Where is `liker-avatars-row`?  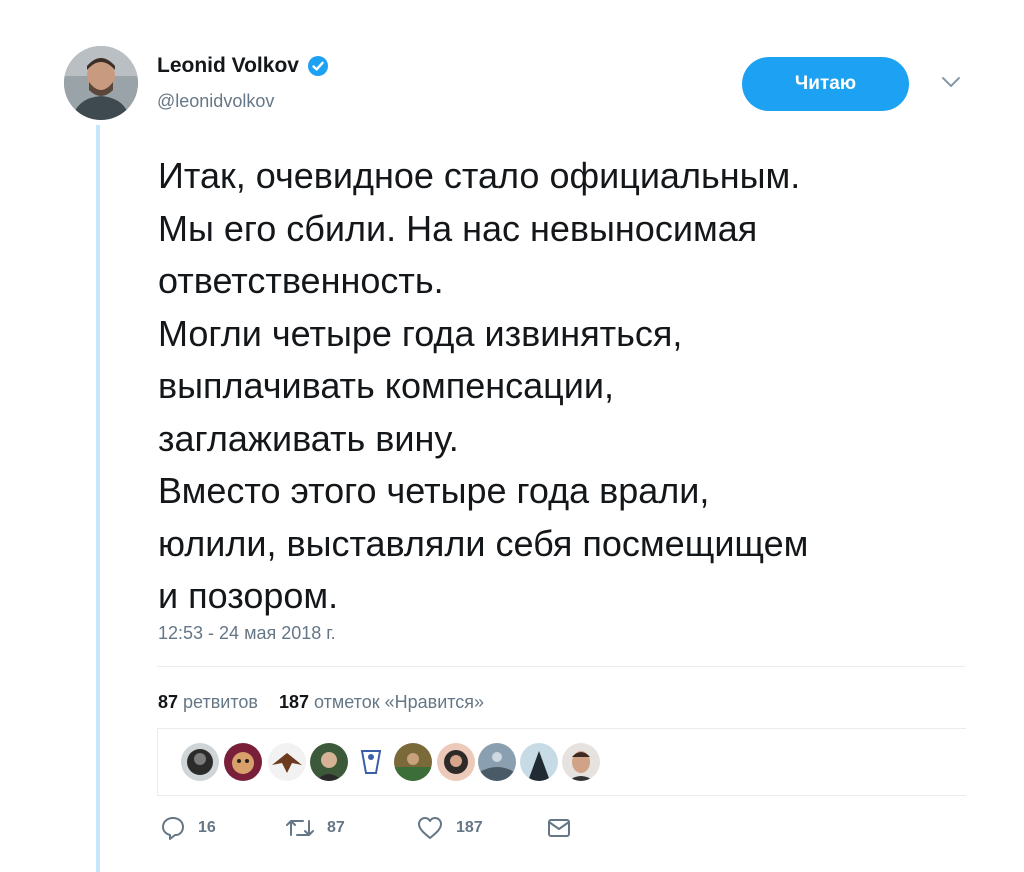
liker-avatars-row is located at coordinates (561, 762).